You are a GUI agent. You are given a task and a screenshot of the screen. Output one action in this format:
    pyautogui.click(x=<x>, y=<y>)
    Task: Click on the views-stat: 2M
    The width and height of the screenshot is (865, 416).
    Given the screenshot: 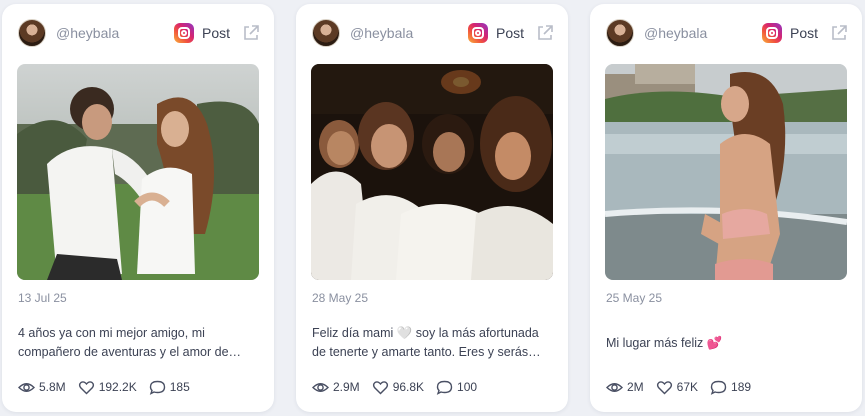 What is the action you would take?
    pyautogui.click(x=625, y=387)
    